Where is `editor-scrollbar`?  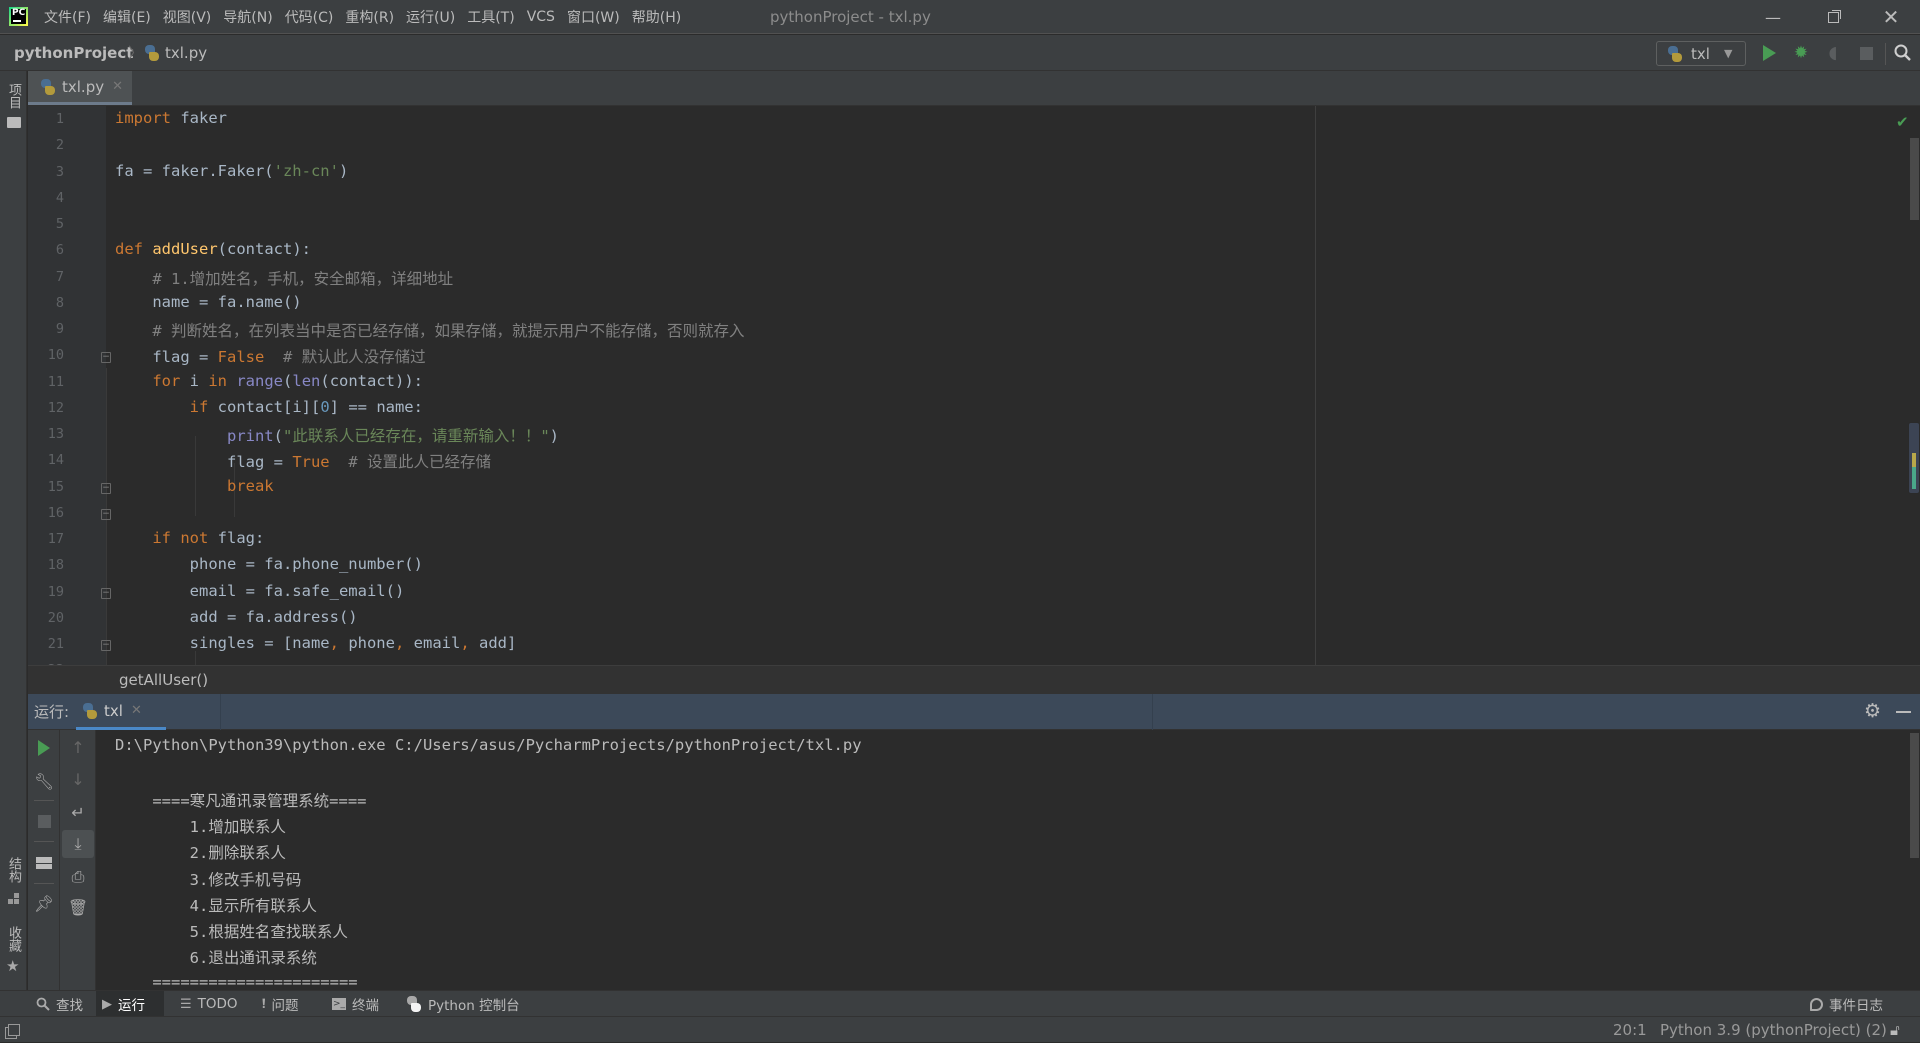 editor-scrollbar is located at coordinates (1914, 179).